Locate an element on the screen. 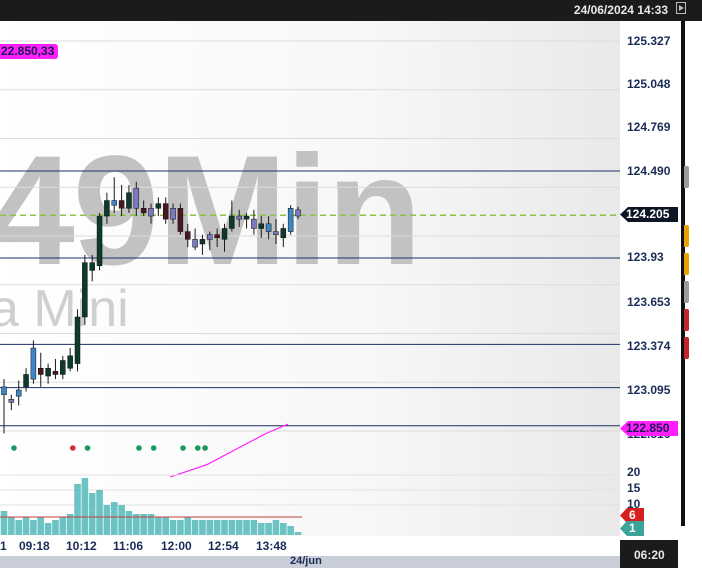 This screenshot has height=568, width=702. volume-red-flag: 6 is located at coordinates (632, 515).